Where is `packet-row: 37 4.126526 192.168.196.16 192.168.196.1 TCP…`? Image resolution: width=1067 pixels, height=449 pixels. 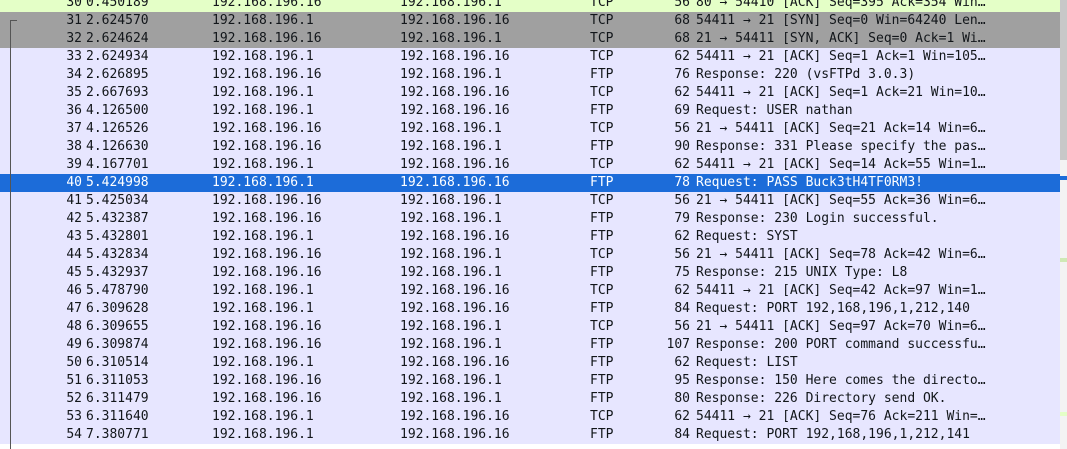
packet-row: 37 4.126526 192.168.196.16 192.168.196.1 TCP… is located at coordinates (530, 129).